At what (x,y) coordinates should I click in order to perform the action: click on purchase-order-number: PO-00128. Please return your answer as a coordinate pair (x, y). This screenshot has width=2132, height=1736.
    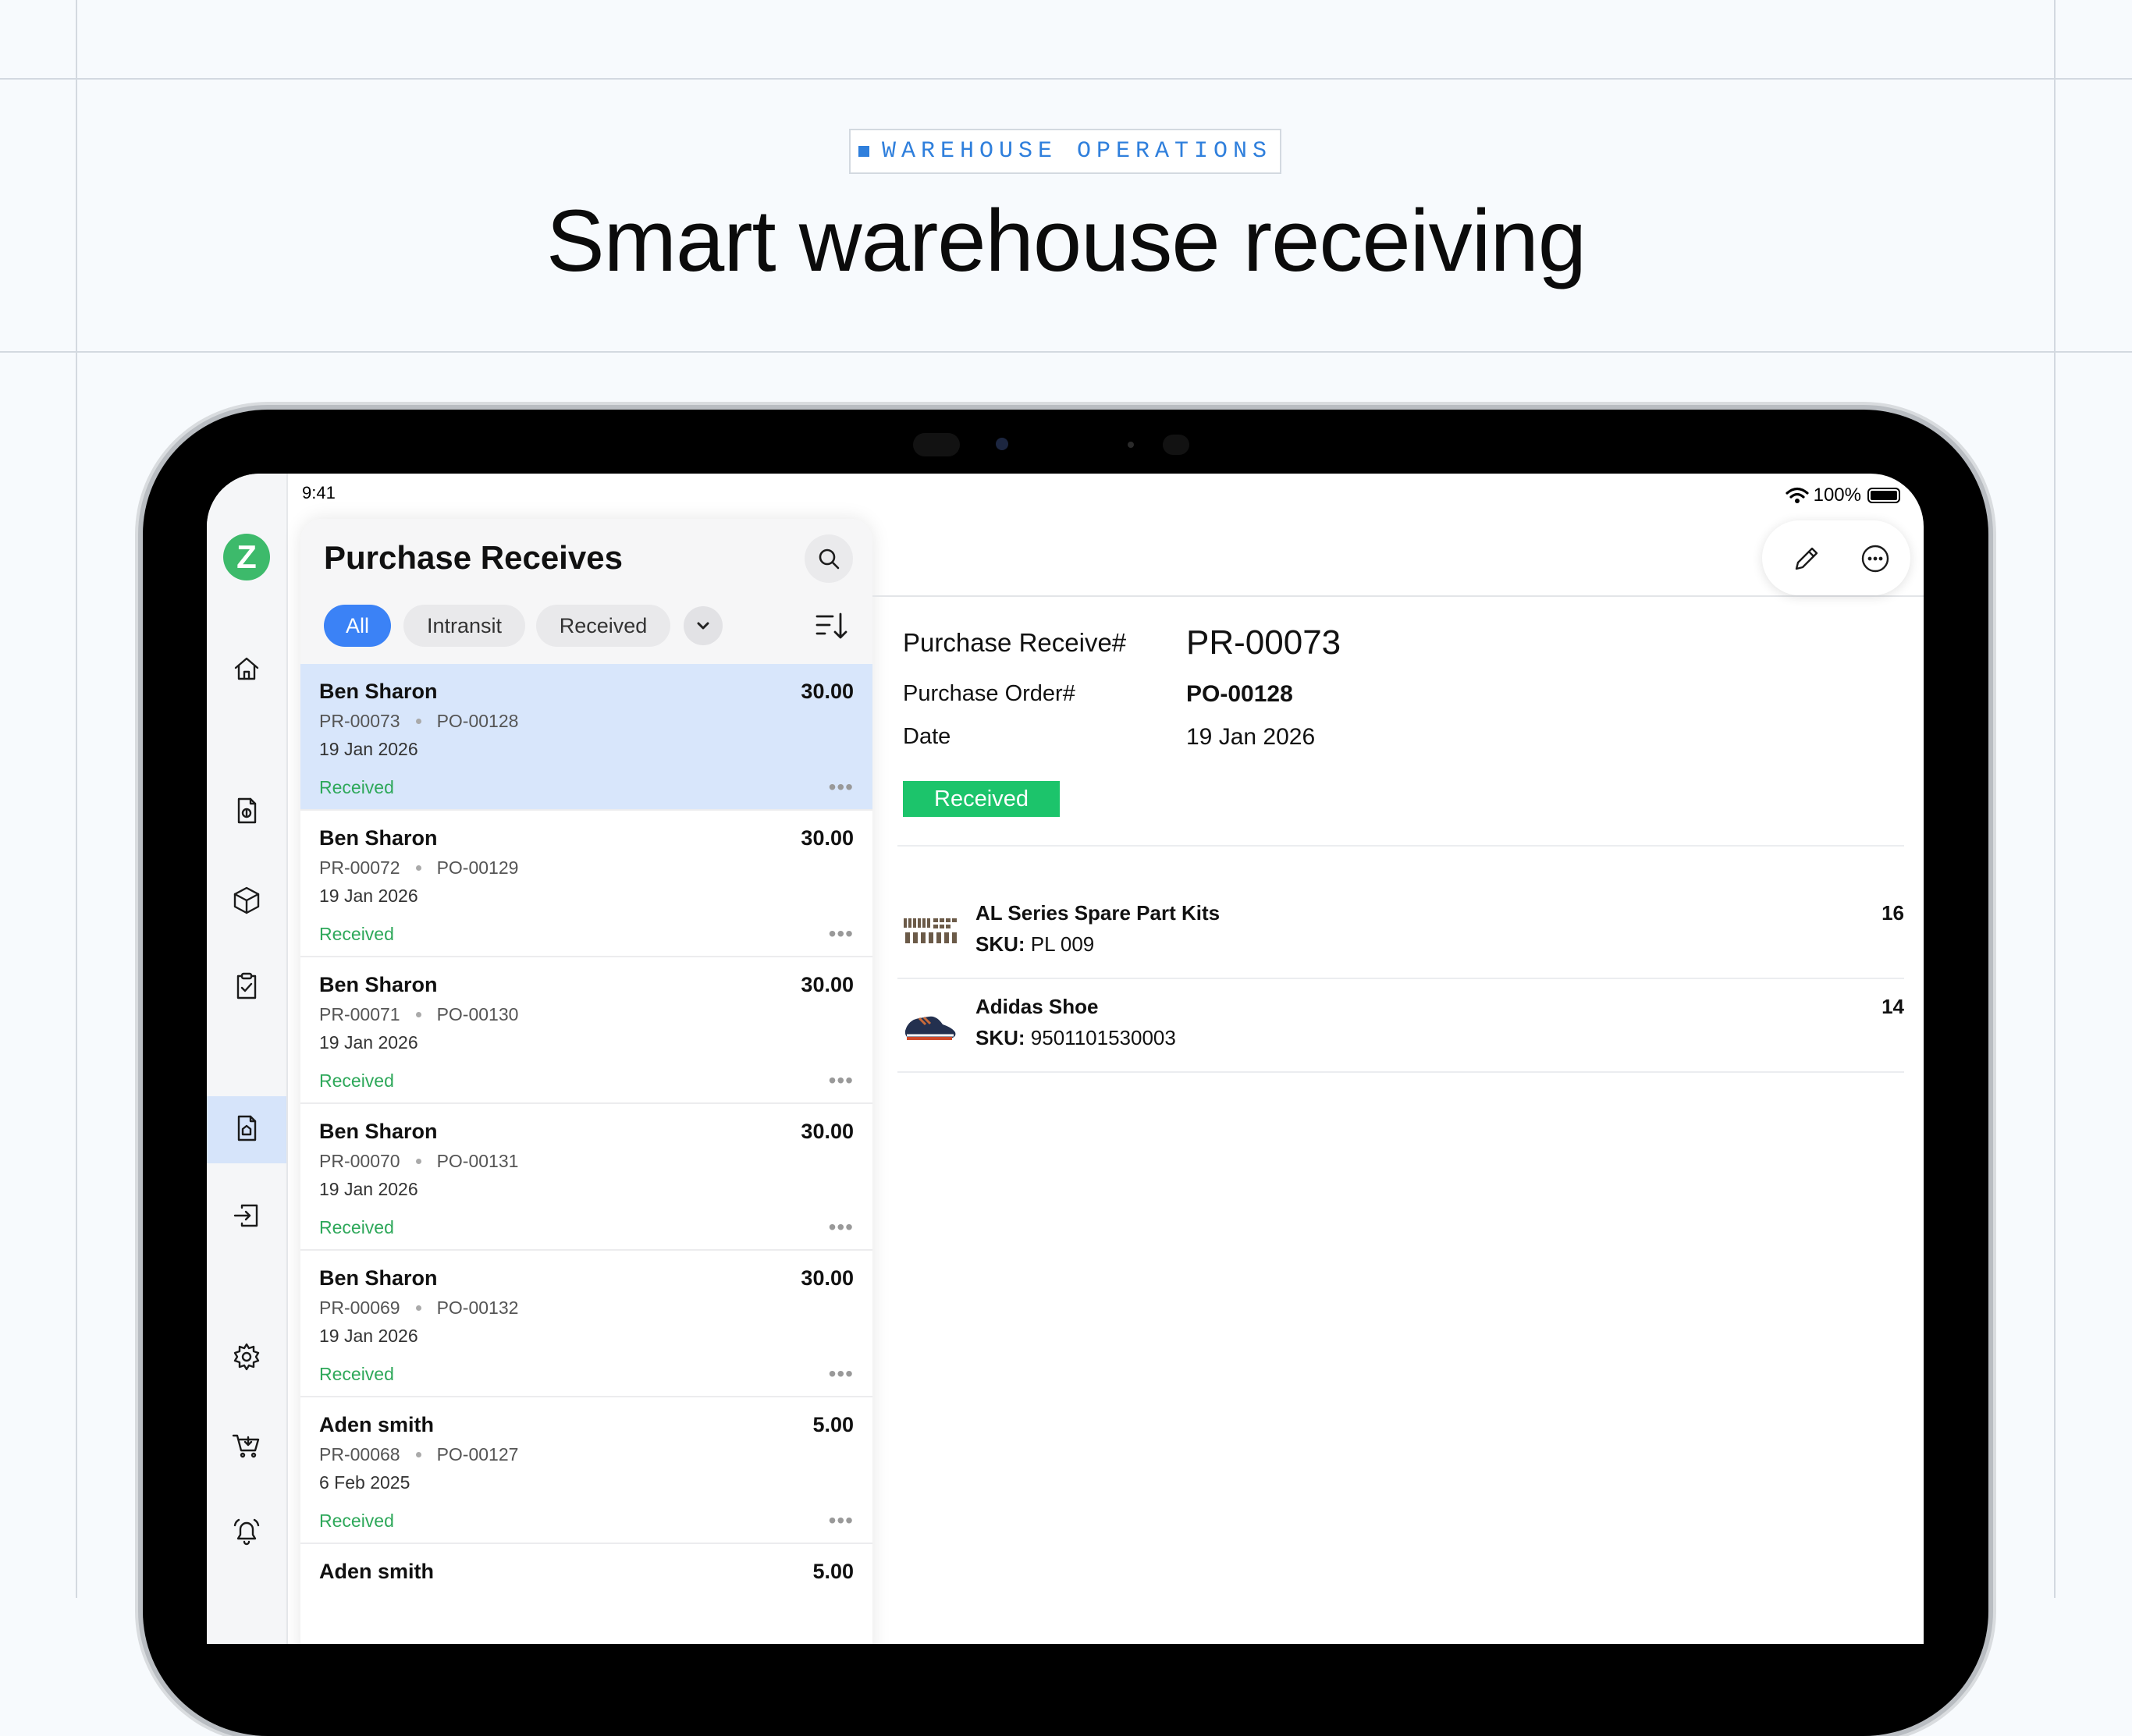
    Looking at the image, I should click on (1239, 694).